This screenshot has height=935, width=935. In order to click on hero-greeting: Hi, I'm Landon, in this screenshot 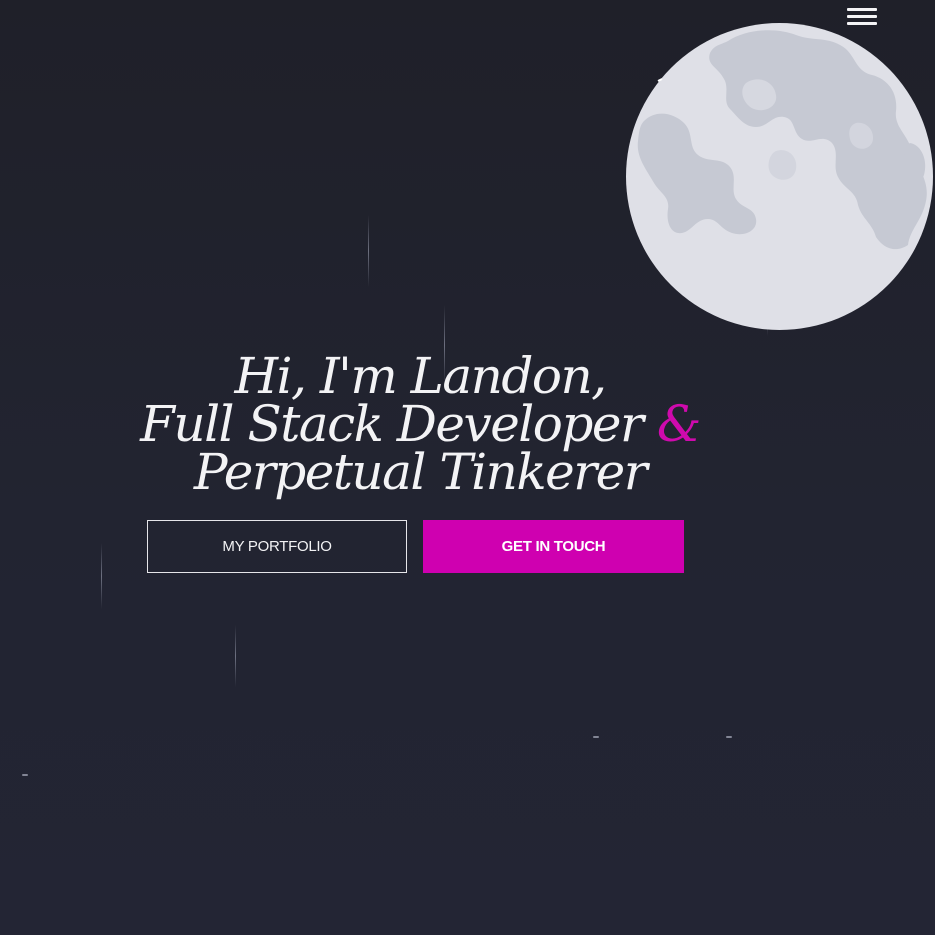, I will do `click(420, 376)`.